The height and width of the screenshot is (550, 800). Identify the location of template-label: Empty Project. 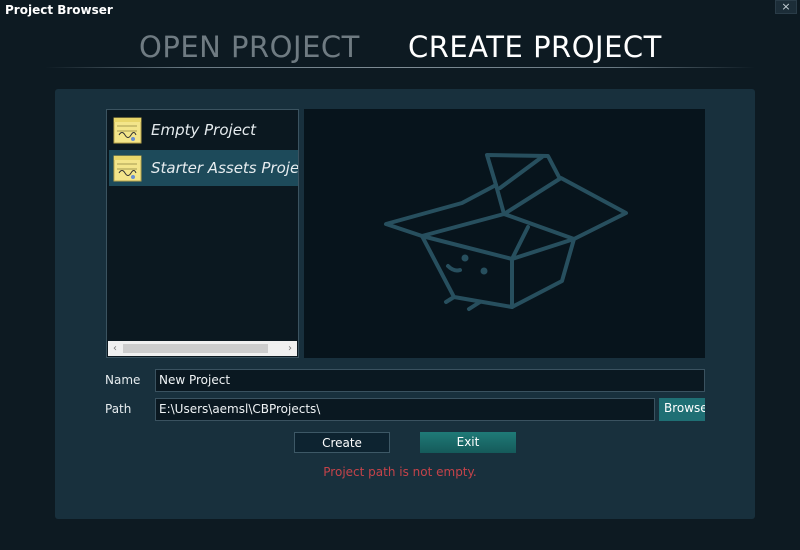
(204, 130).